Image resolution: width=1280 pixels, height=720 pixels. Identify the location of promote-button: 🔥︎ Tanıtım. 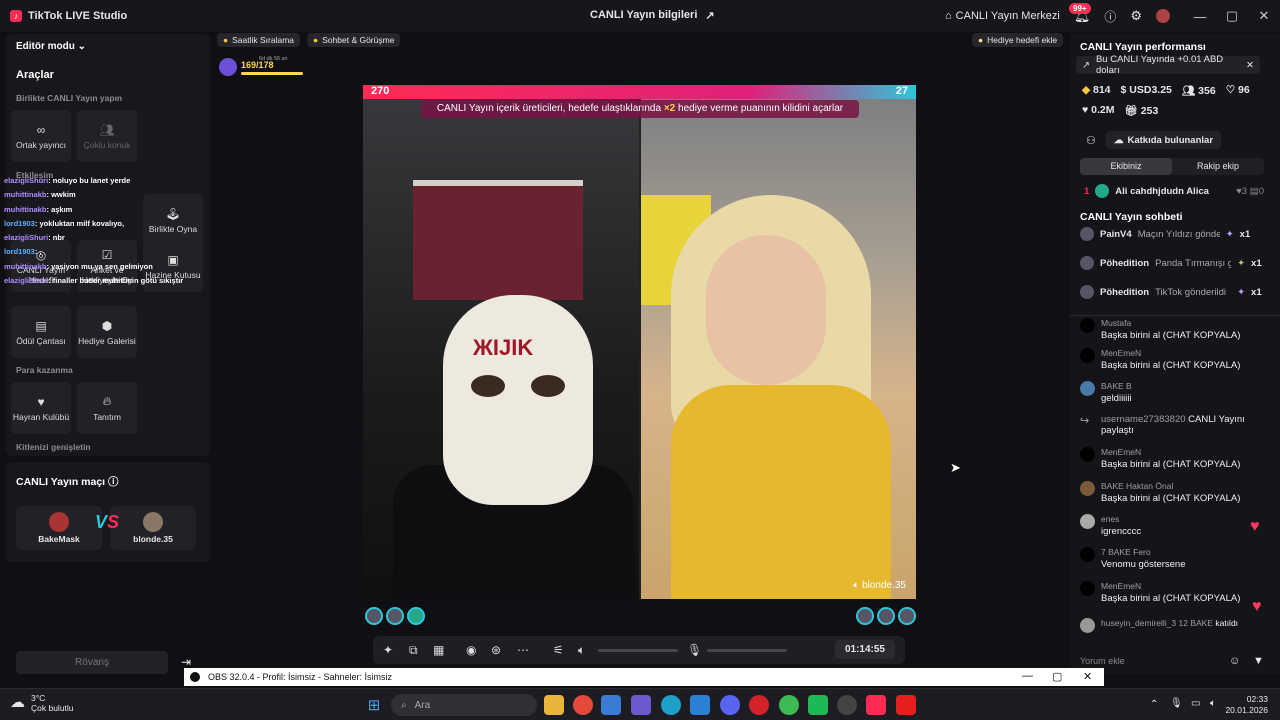
(107, 408).